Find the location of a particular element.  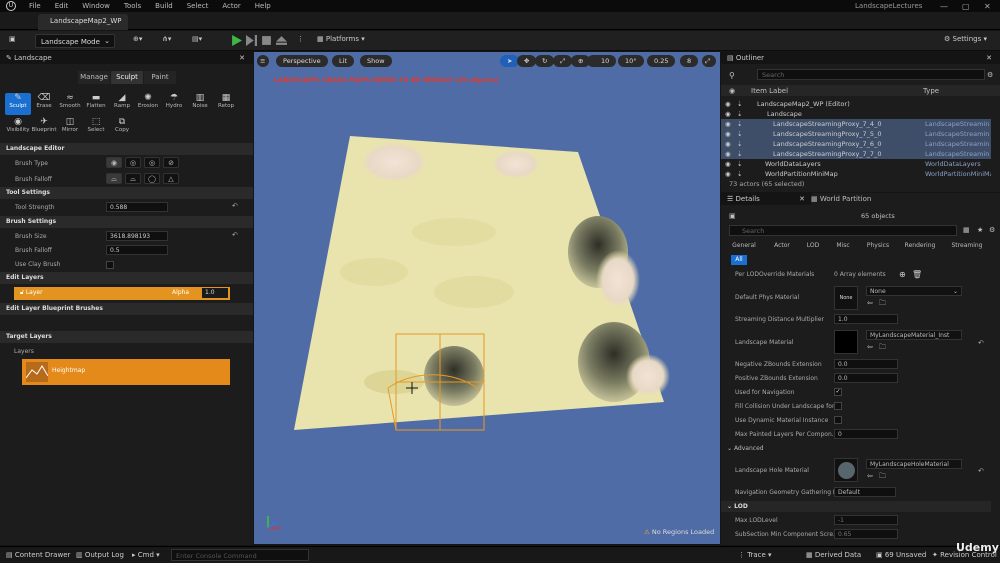

tool-sculpt: ✎ Sculpt is located at coordinates (18, 104).